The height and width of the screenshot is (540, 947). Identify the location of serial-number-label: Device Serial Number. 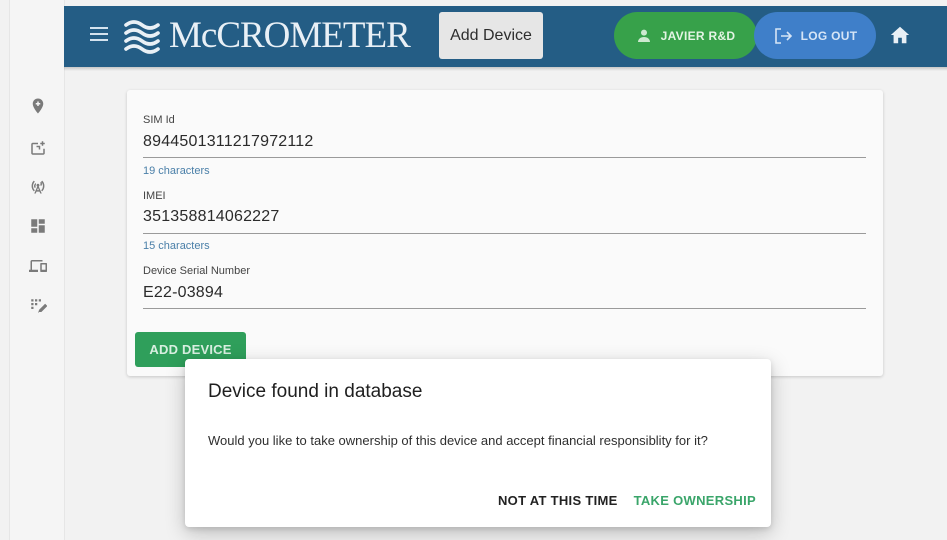
(196, 271).